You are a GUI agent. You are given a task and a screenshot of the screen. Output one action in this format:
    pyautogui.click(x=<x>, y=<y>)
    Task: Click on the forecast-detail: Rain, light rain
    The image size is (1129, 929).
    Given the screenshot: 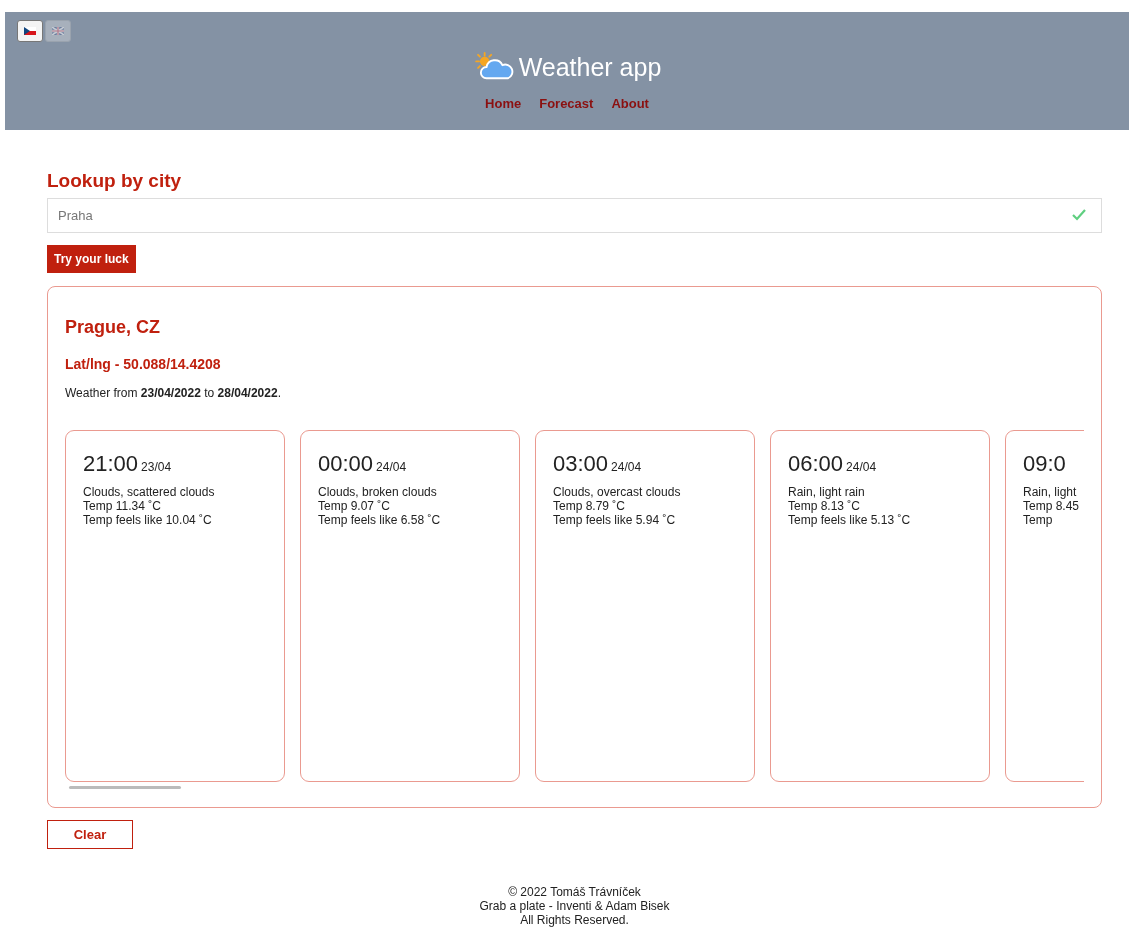 What is the action you would take?
    pyautogui.click(x=827, y=492)
    